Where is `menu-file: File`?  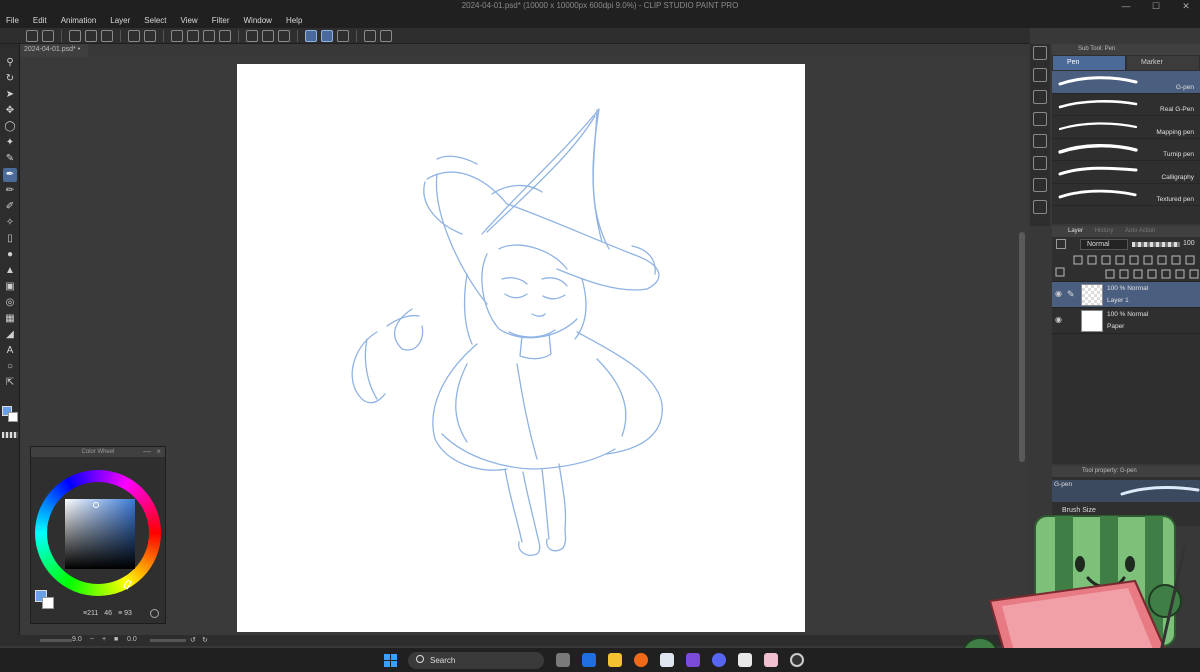
menu-file: File is located at coordinates (12, 20).